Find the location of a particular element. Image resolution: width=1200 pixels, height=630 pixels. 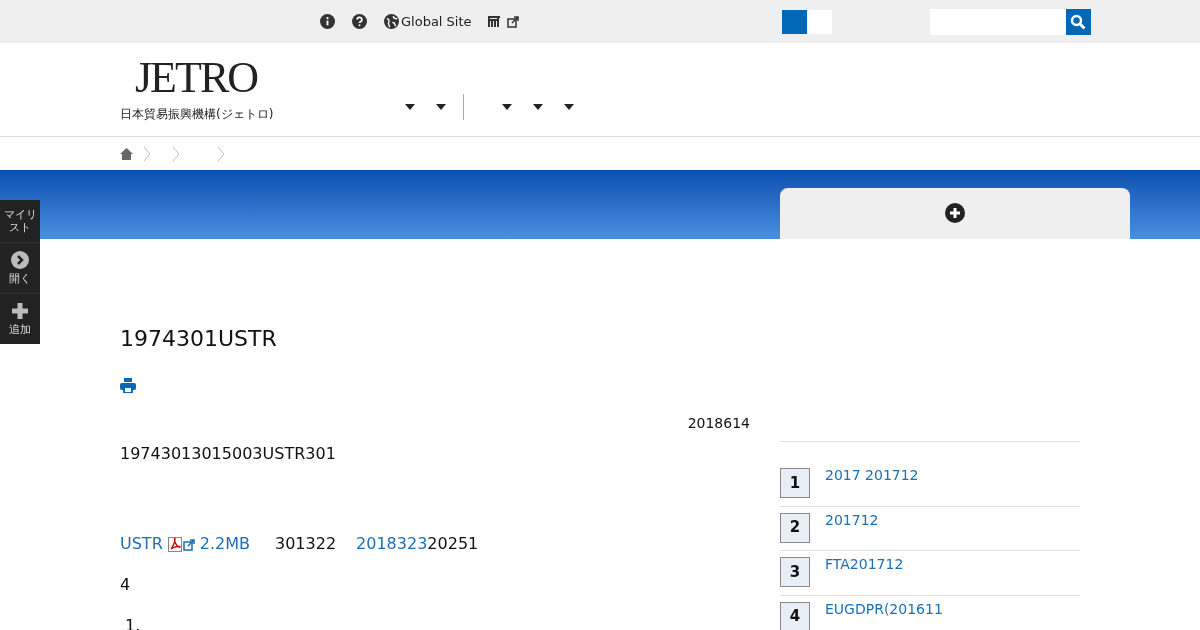

chevron-circle-icon is located at coordinates (20, 260).